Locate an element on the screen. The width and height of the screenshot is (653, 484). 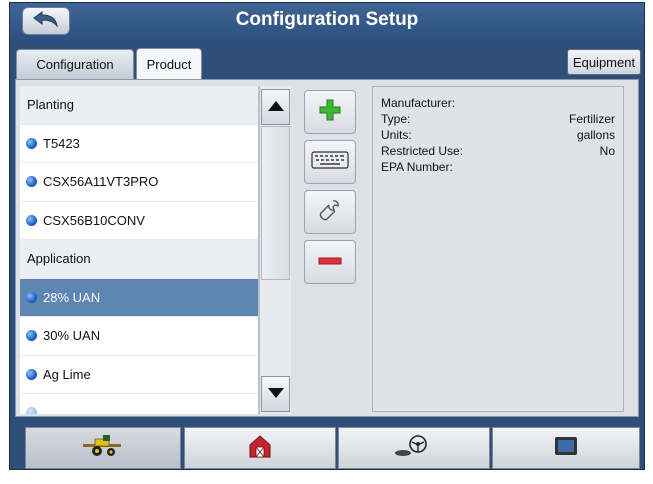
list-item: CSX56B10CONV is located at coordinates (139, 221).